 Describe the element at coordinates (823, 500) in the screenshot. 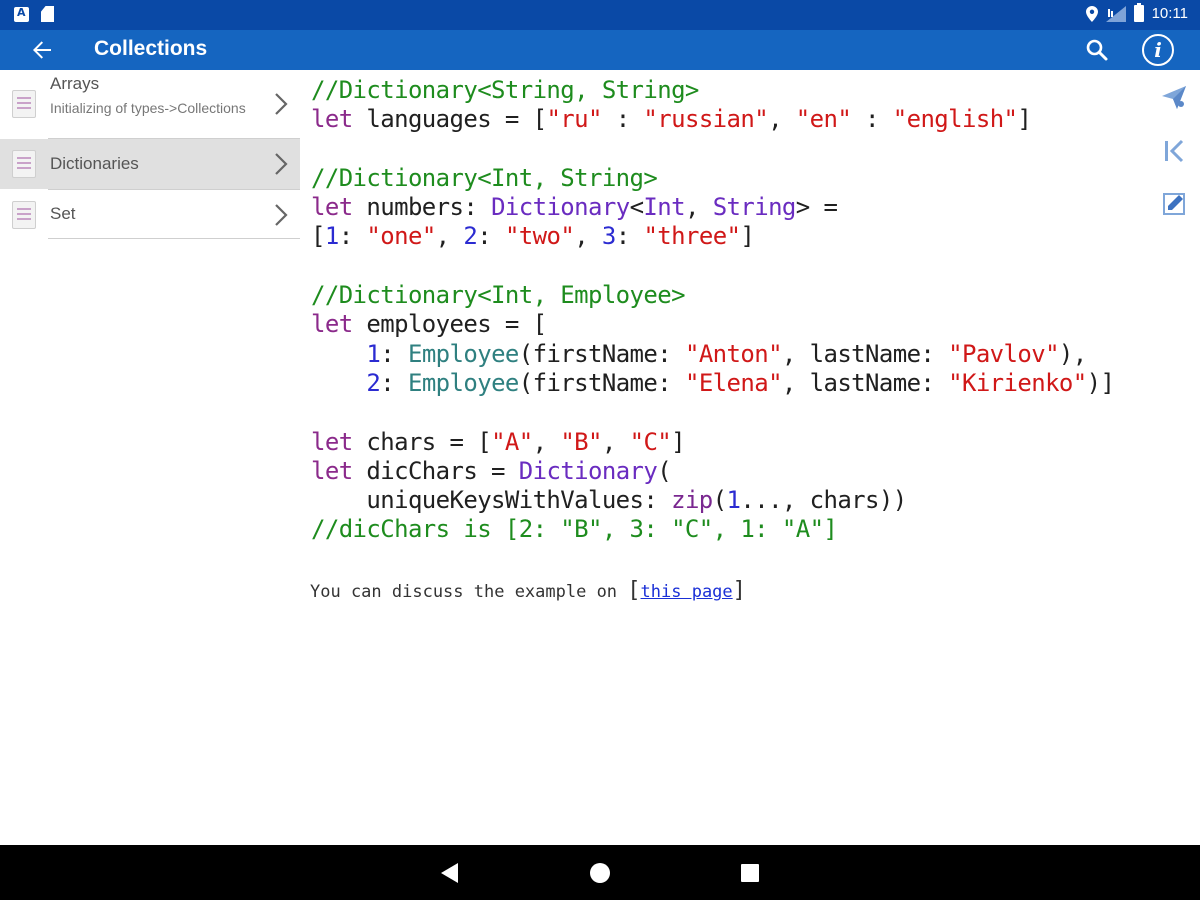

I see `code-text: ..., chars))` at that location.